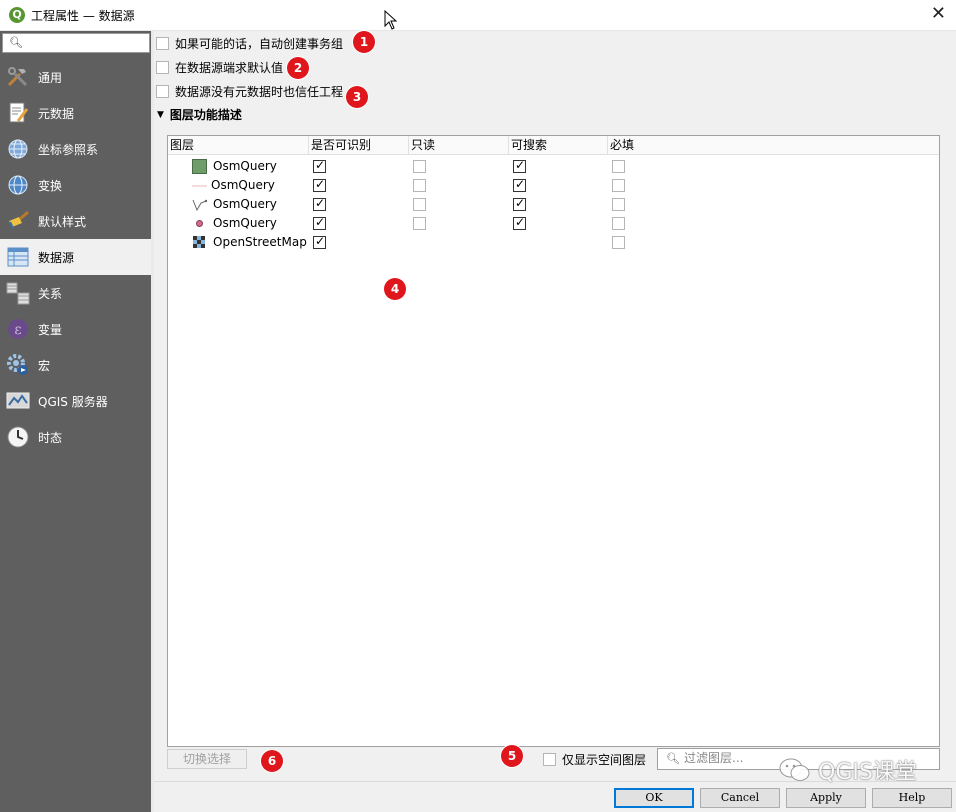 The height and width of the screenshot is (812, 956). What do you see at coordinates (199, 223) in the screenshot?
I see `point-layer-icon` at bounding box center [199, 223].